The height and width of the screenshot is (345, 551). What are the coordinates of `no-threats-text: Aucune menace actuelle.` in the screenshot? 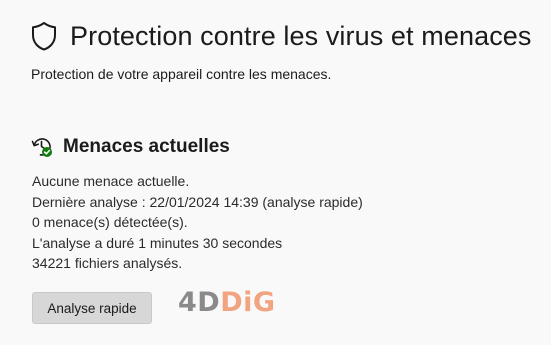 It's located at (111, 181).